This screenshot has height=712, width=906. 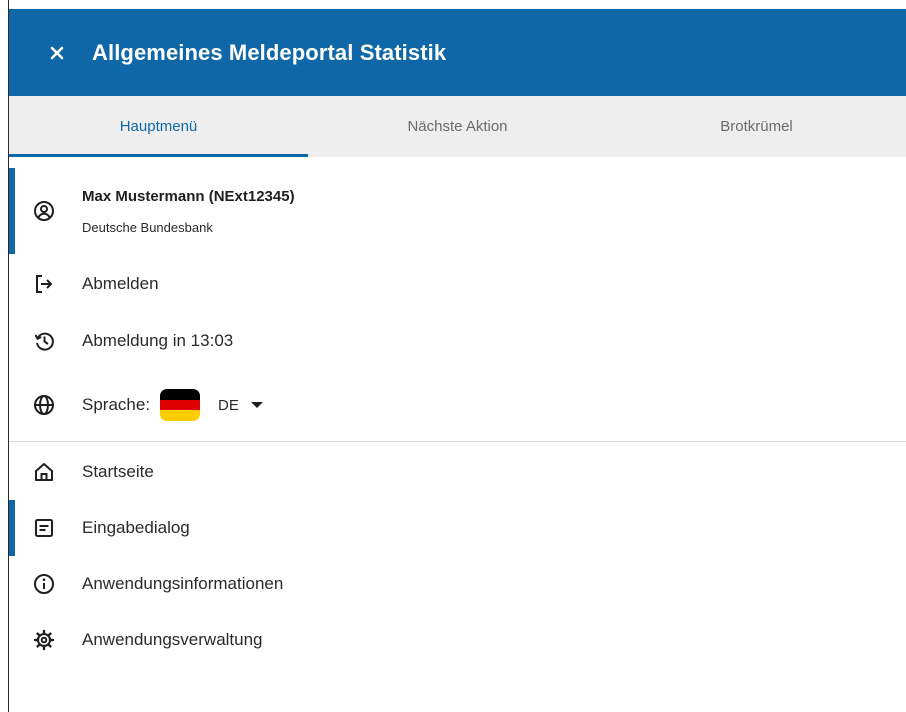 What do you see at coordinates (457, 441) in the screenshot?
I see `menu-divider` at bounding box center [457, 441].